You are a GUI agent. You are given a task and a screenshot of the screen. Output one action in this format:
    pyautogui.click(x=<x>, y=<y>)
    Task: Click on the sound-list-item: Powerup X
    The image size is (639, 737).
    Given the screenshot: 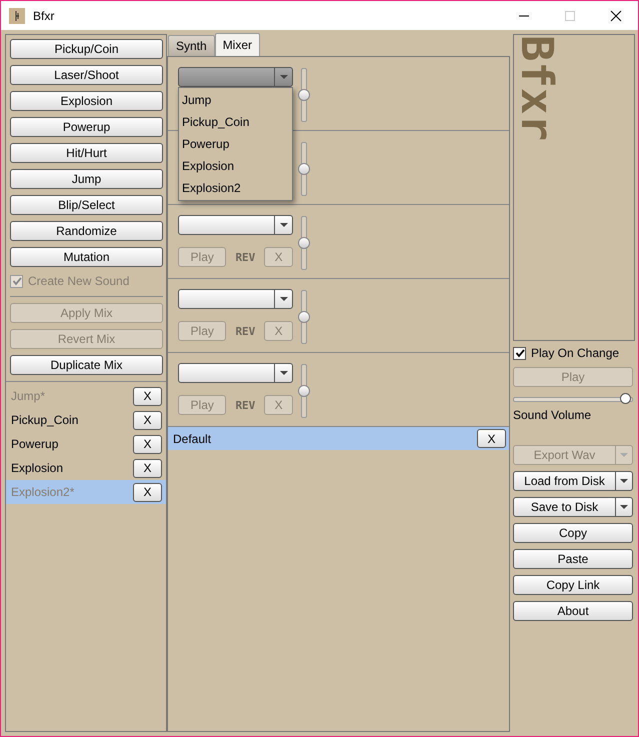 What is the action you would take?
    pyautogui.click(x=86, y=444)
    